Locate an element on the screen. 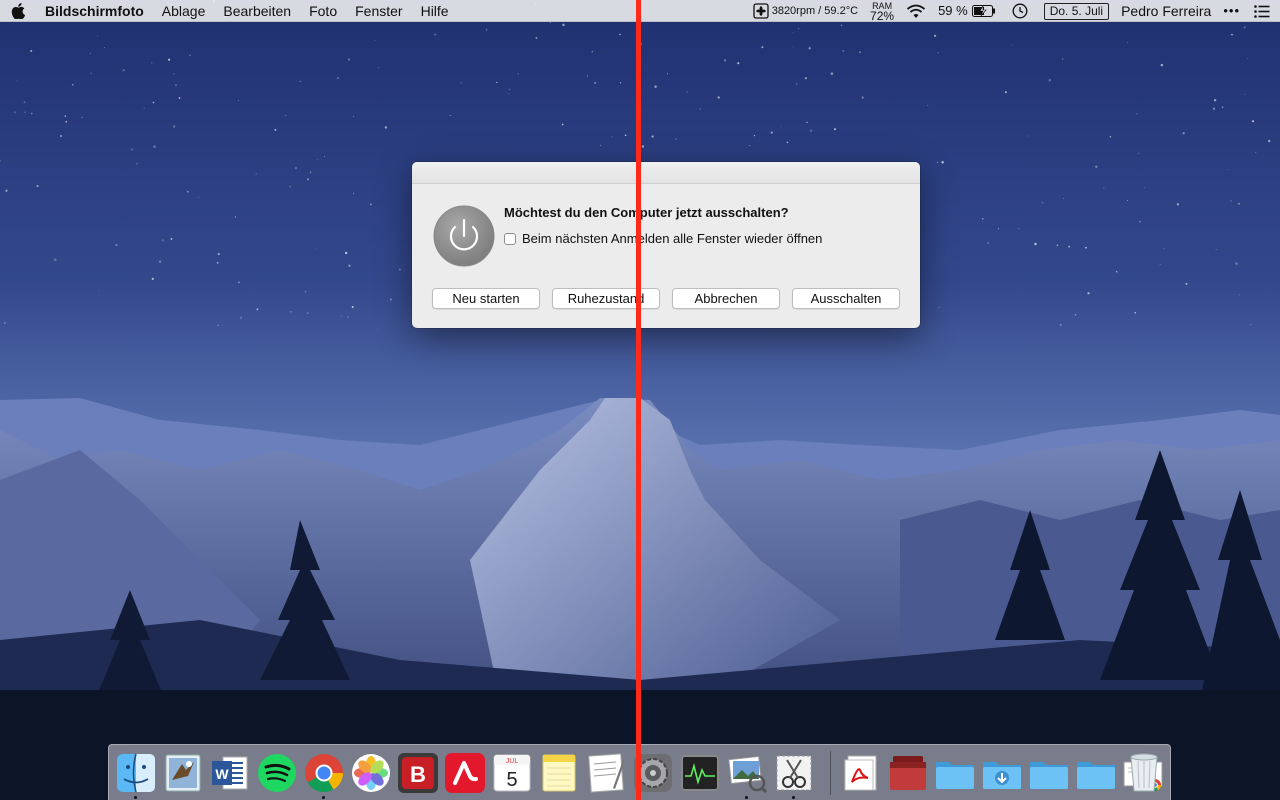 This screenshot has height=800, width=1280. trash-icon is located at coordinates (1144, 772).